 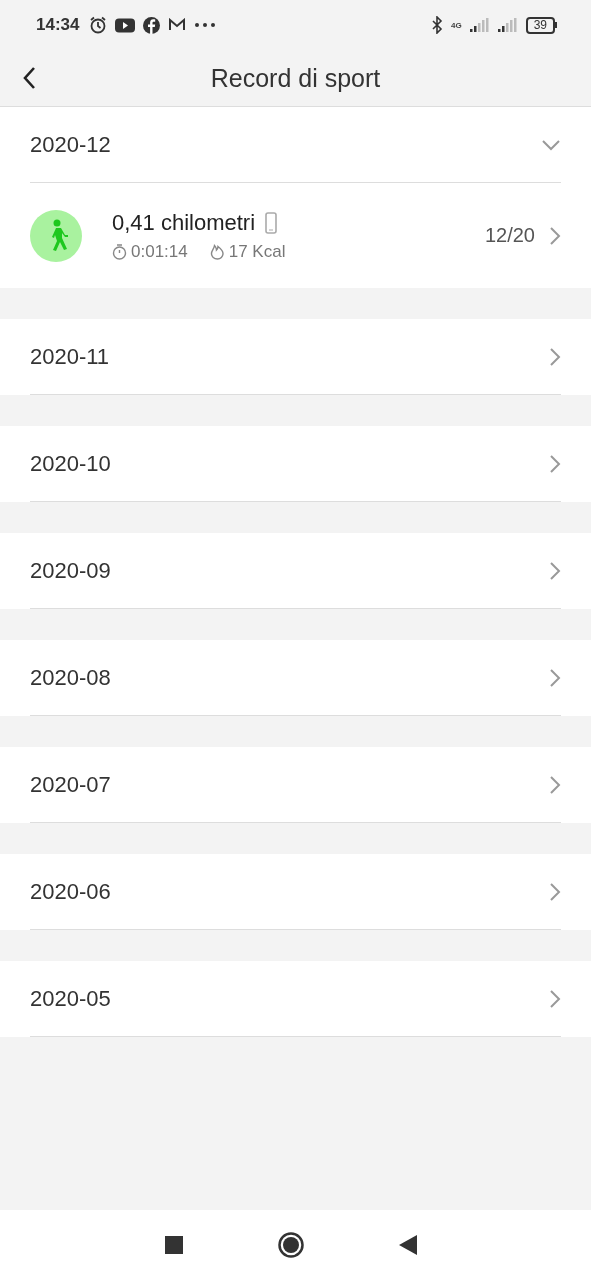 I want to click on month-row: 2020-12, so click(x=295, y=145).